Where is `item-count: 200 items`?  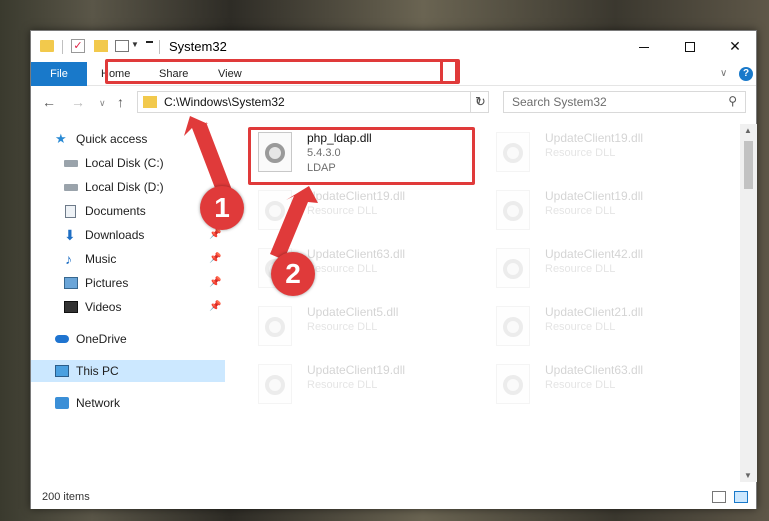
item-count: 200 items is located at coordinates (66, 497).